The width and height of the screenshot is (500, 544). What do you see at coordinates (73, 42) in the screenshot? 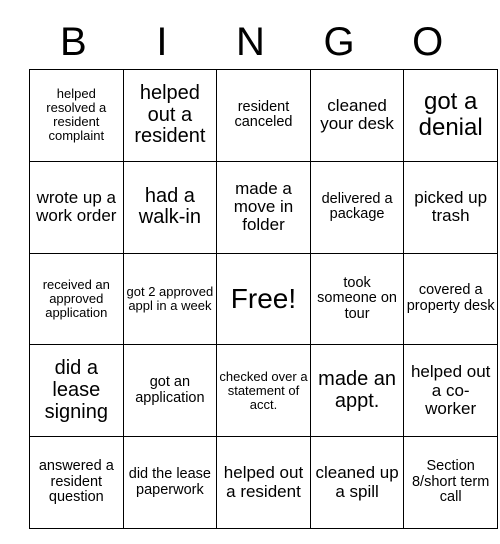
I see `header-letter-b: B` at bounding box center [73, 42].